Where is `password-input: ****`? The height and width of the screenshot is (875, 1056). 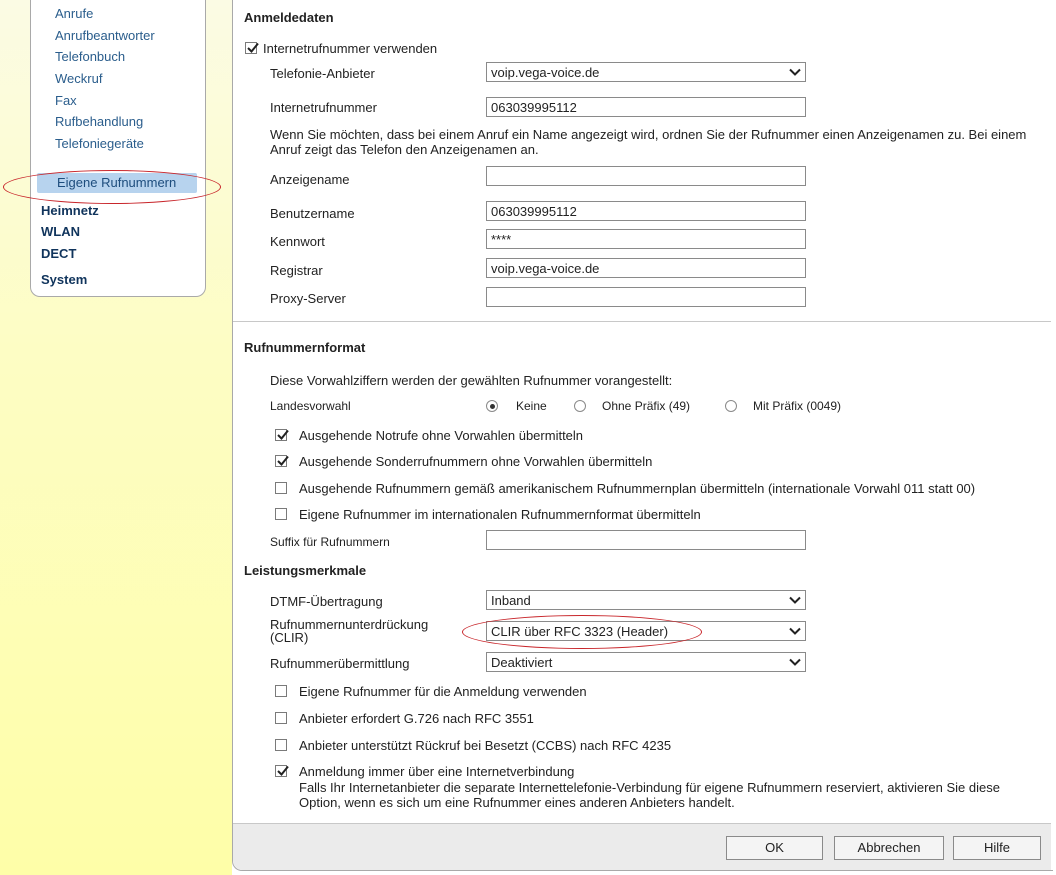
password-input: **** is located at coordinates (646, 239).